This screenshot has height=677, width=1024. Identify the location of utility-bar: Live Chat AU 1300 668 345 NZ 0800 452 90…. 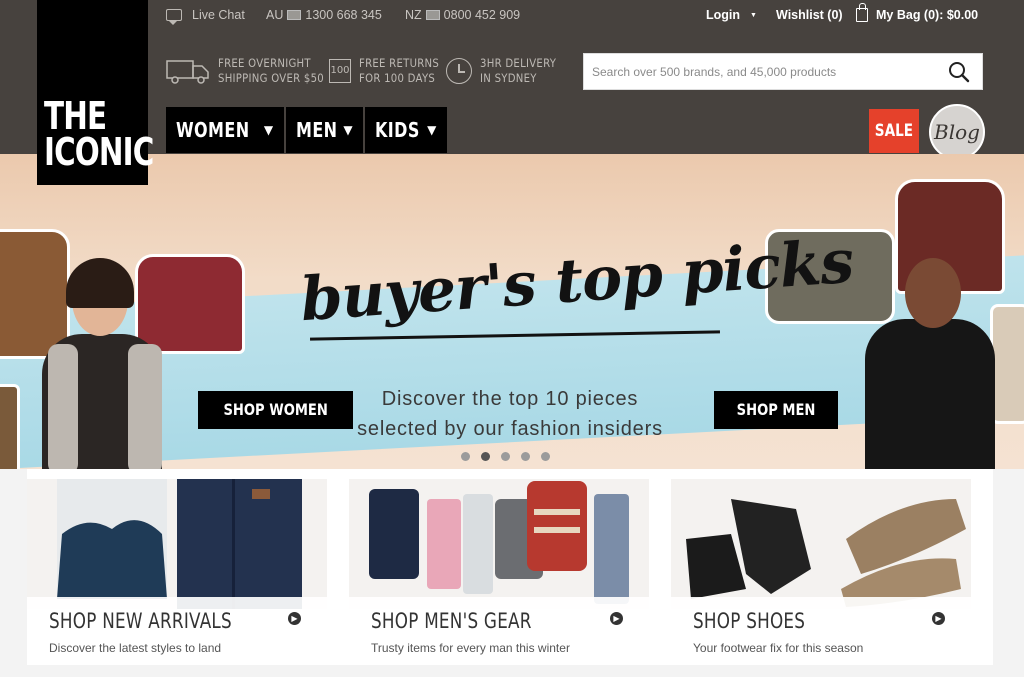
(595, 14).